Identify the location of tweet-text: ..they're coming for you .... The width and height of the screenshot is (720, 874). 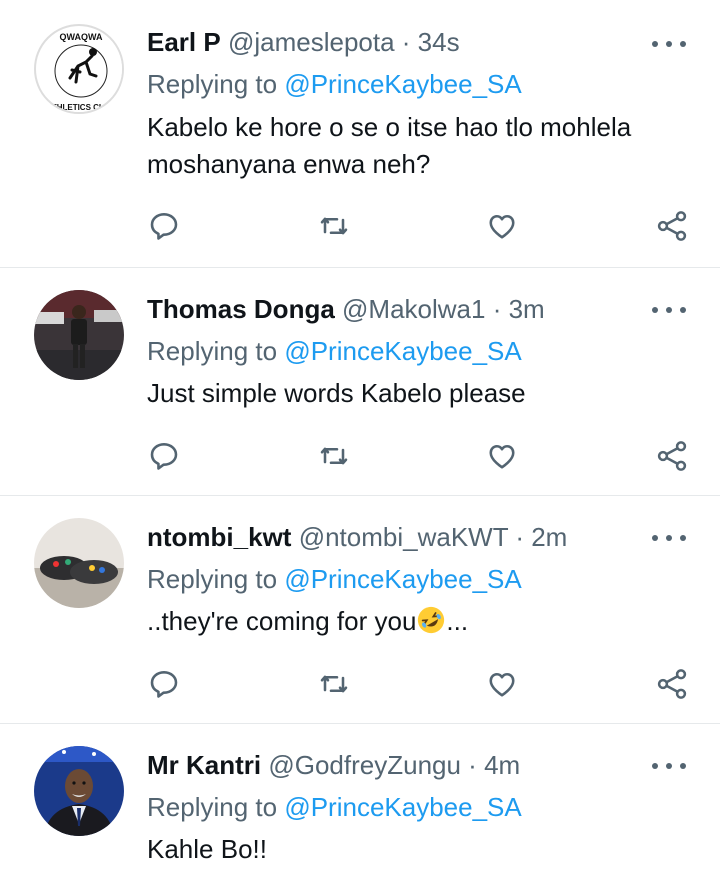
(417, 621).